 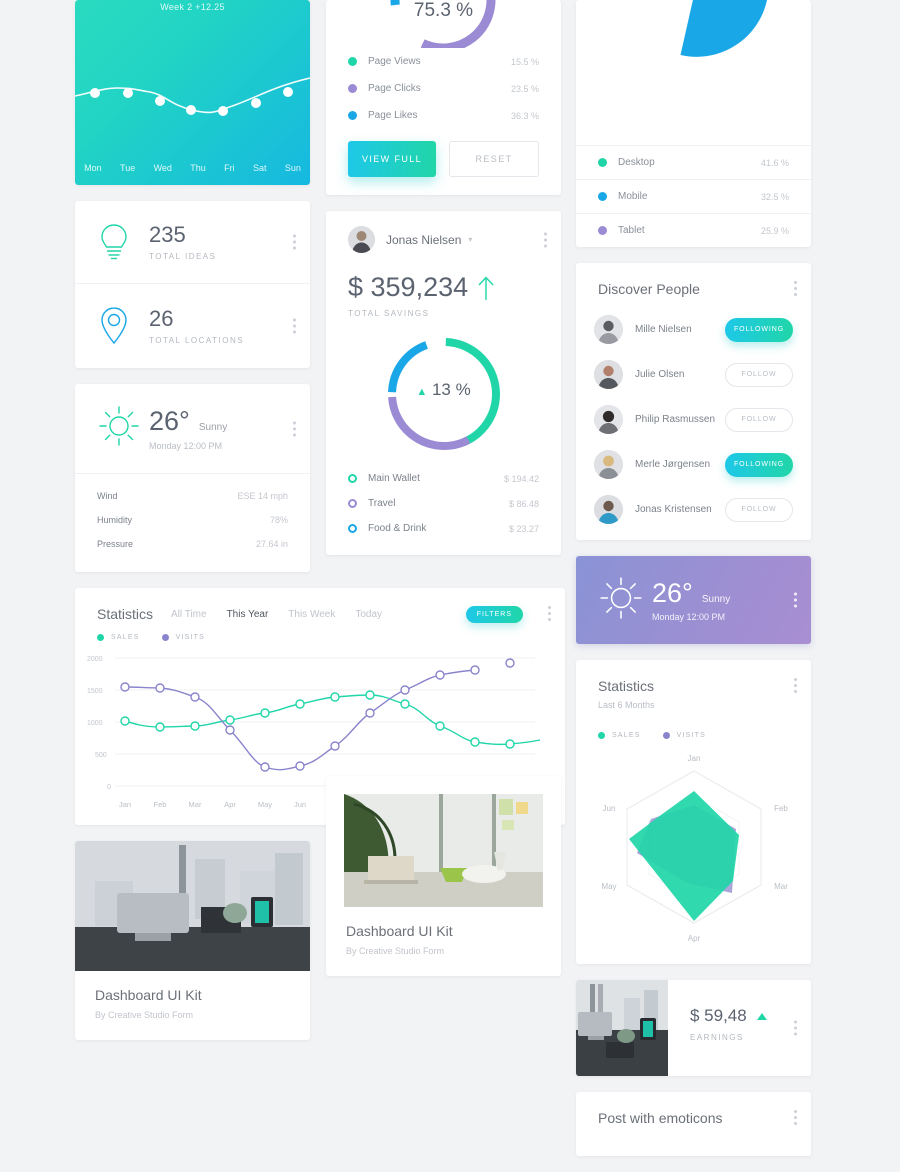 I want to click on legend-row-page-views: Page Views 15.5 %, so click(x=443, y=61).